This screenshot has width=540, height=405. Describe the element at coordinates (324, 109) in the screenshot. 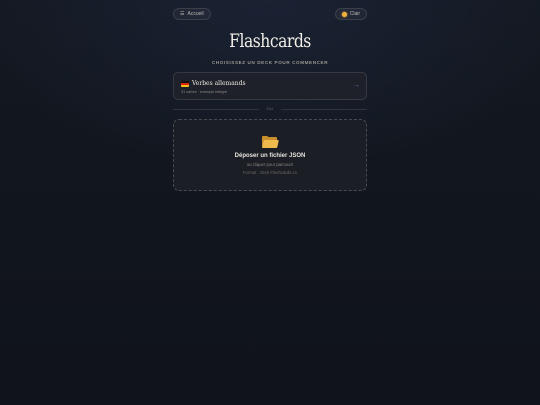

I see `divider-line-right` at that location.